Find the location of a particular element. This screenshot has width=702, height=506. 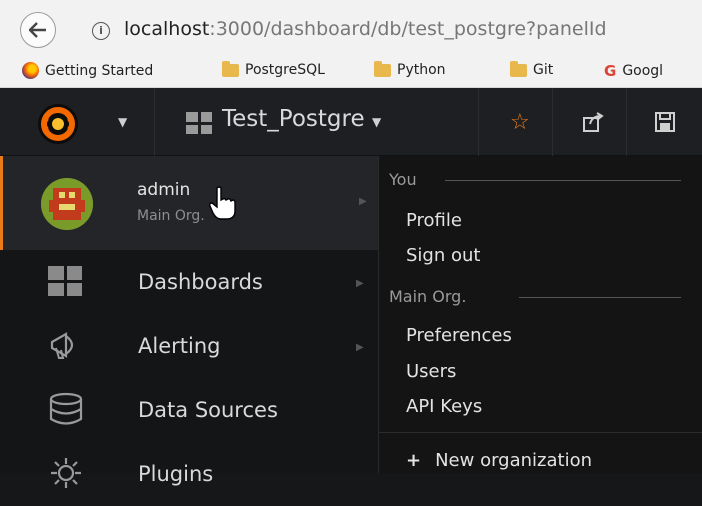

menu-item-profile: Profile is located at coordinates (434, 220).